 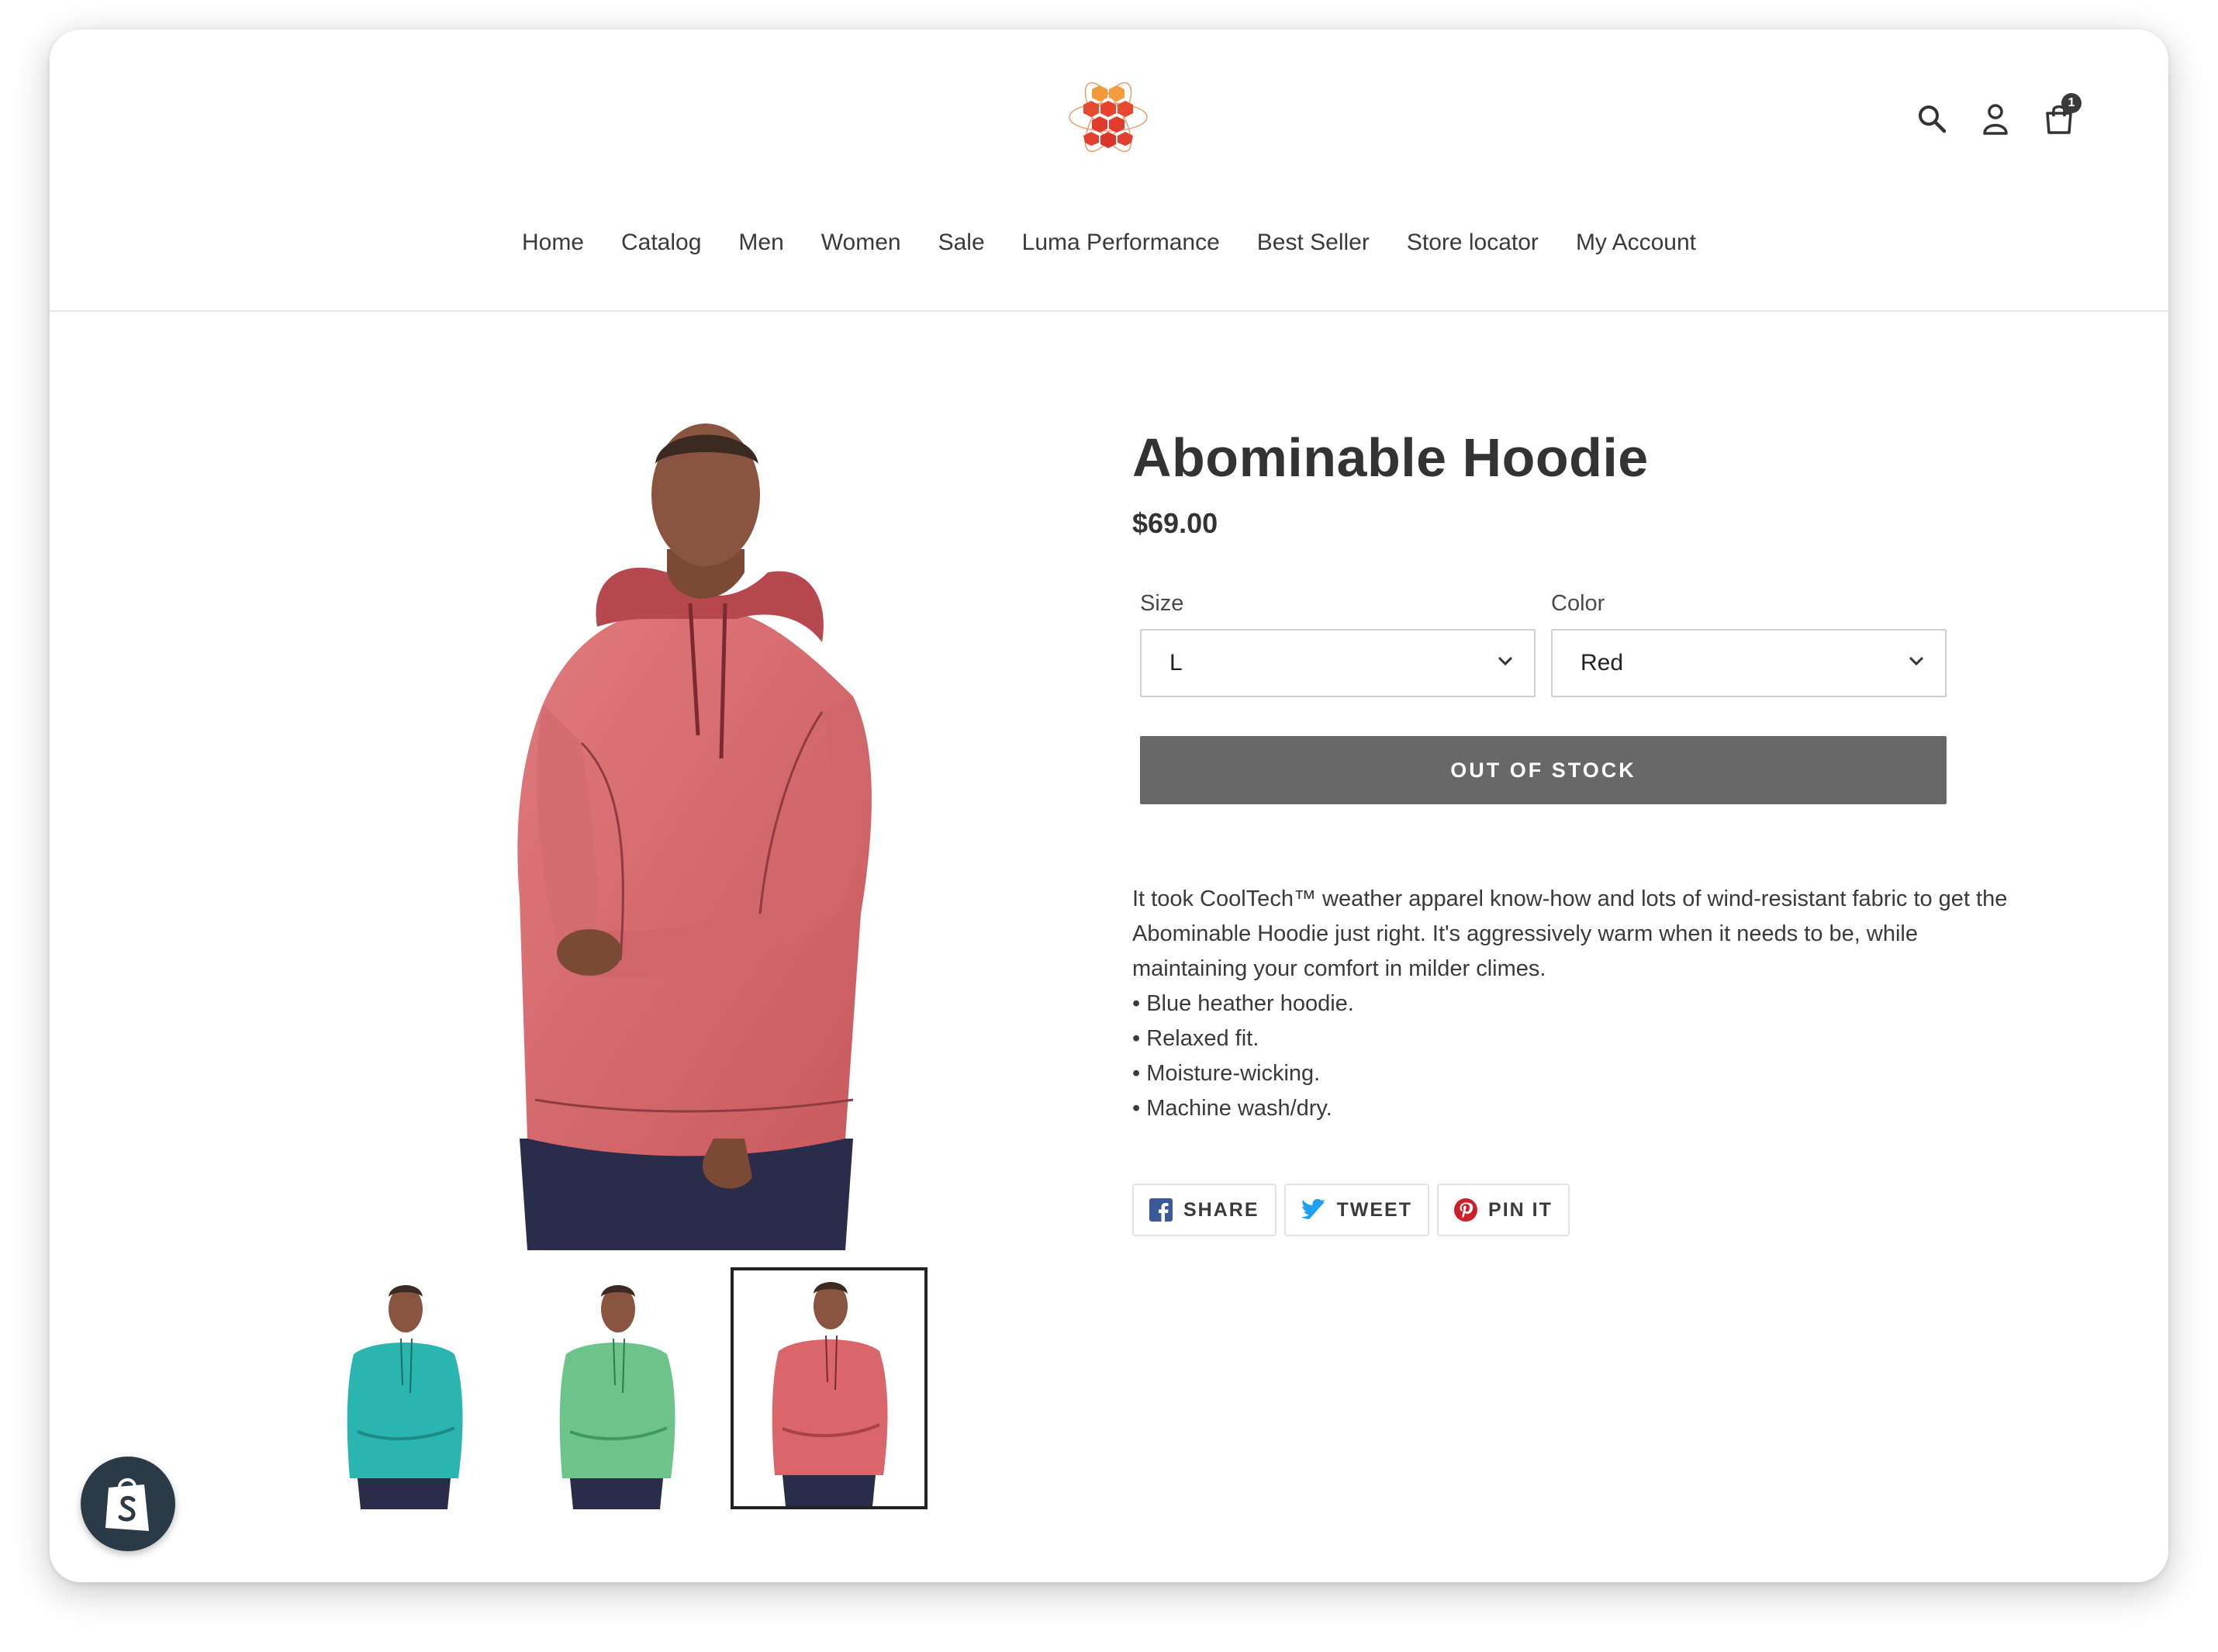 I want to click on bullet-item: • Relaxed fit., so click(x=1195, y=1038).